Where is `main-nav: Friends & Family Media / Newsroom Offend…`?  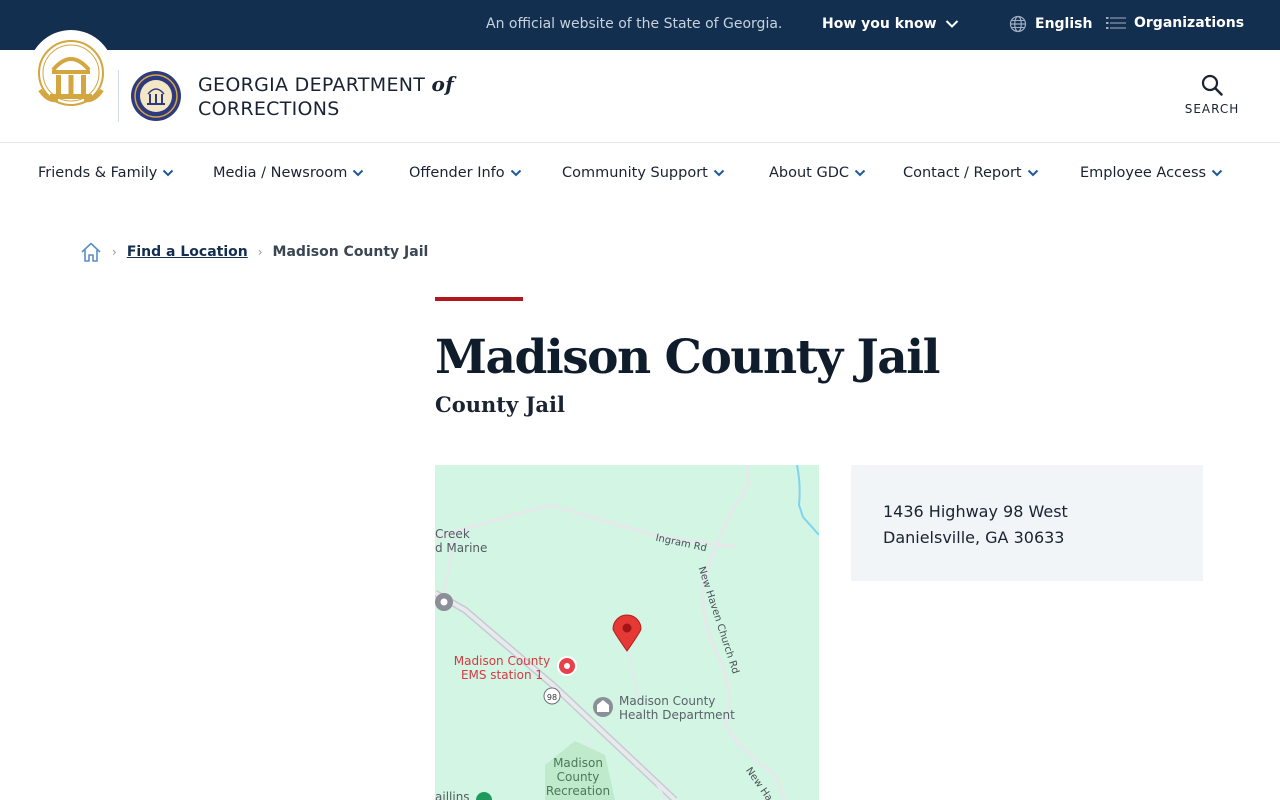 main-nav: Friends & Family Media / Newsroom Offend… is located at coordinates (640, 173).